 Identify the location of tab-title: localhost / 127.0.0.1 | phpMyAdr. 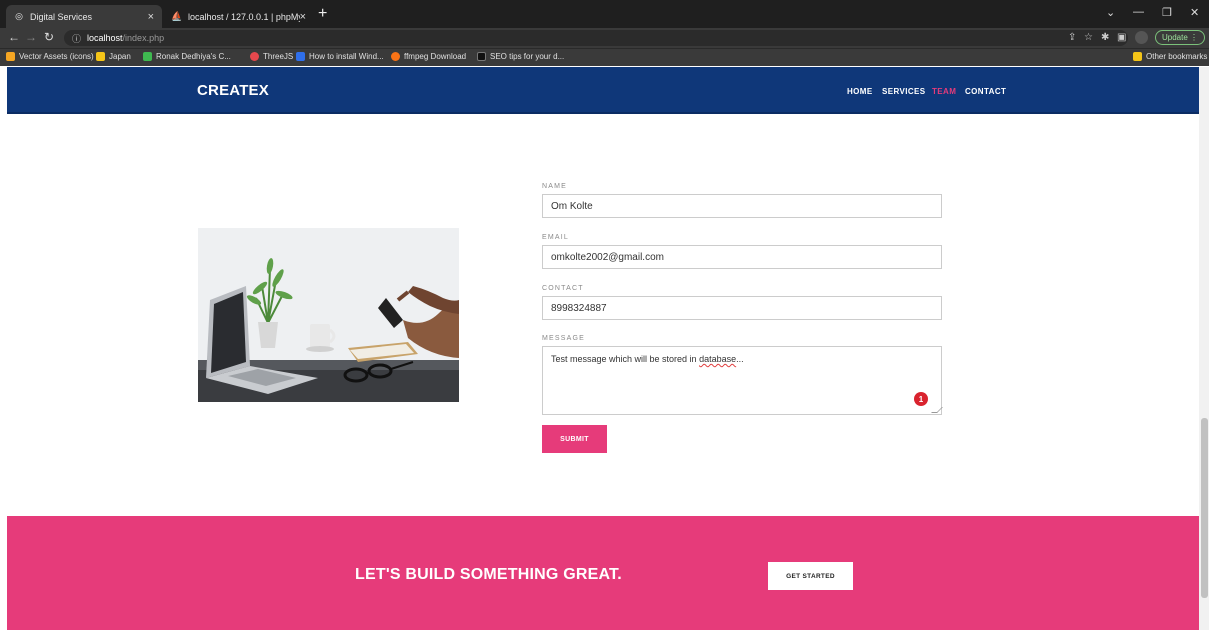
(244, 16).